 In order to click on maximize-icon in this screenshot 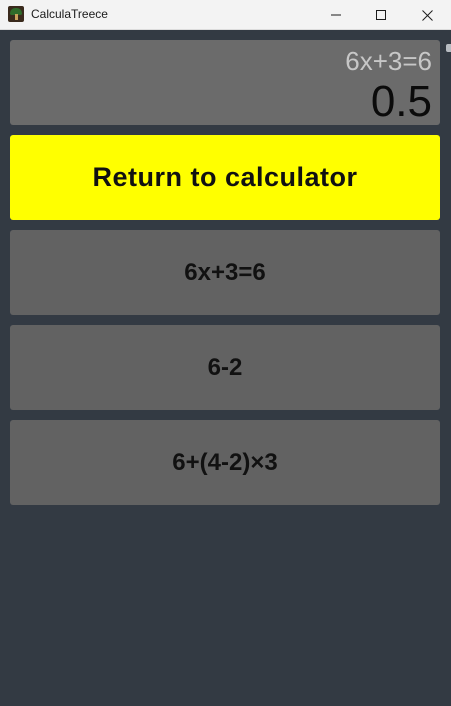, I will do `click(381, 15)`.